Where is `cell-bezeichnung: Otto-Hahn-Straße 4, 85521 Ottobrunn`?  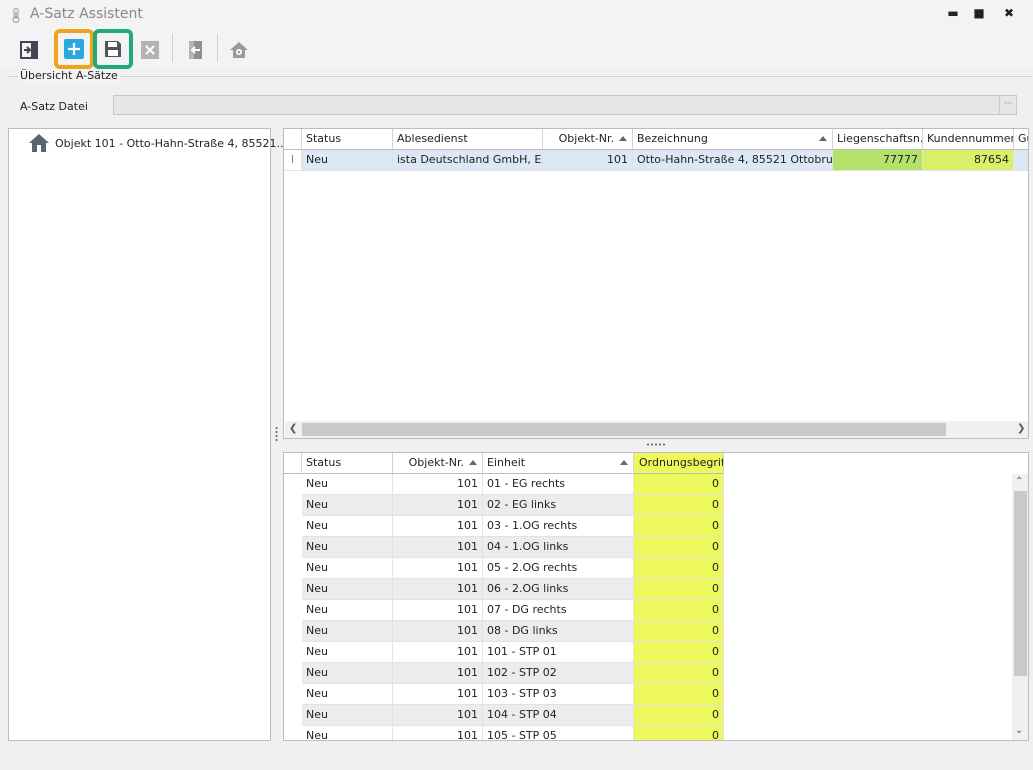
cell-bezeichnung: Otto-Hahn-Straße 4, 85521 Ottobrunn is located at coordinates (733, 160).